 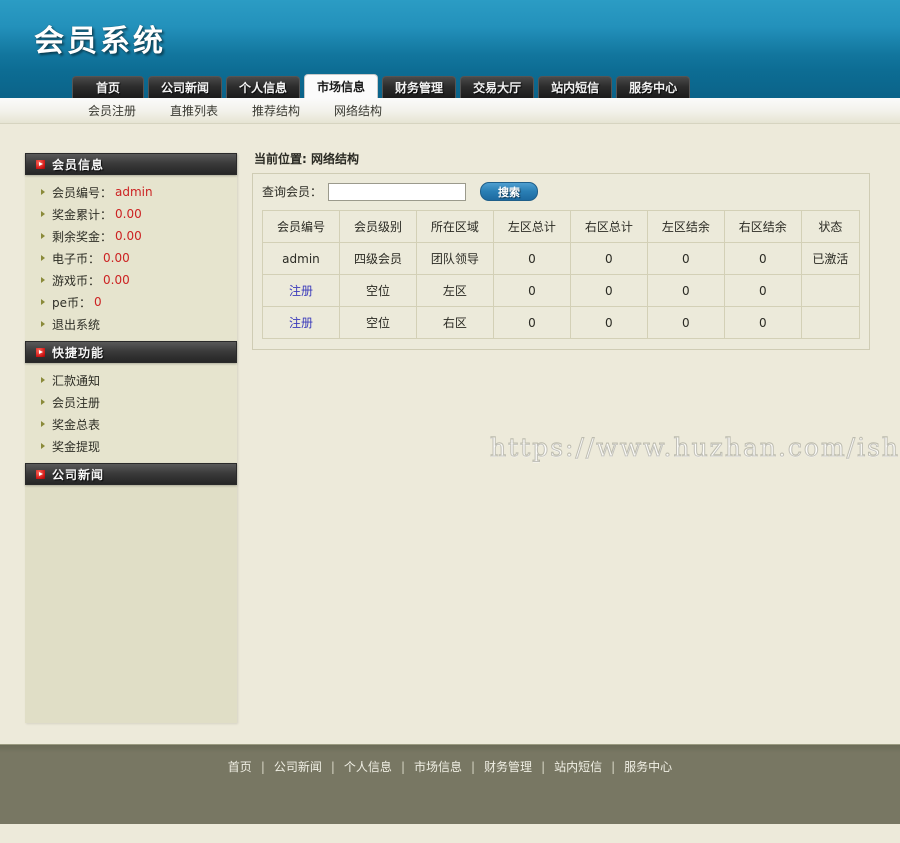 What do you see at coordinates (76, 258) in the screenshot?
I see `member-info-label: 电子币：` at bounding box center [76, 258].